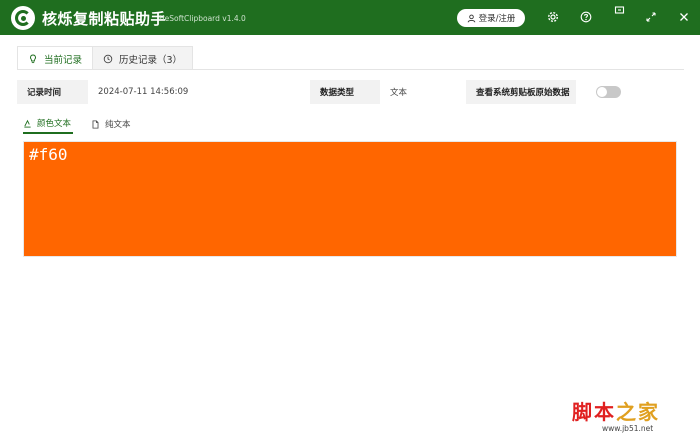 The height and width of the screenshot is (443, 700). What do you see at coordinates (684, 17) in the screenshot?
I see `close-icon` at bounding box center [684, 17].